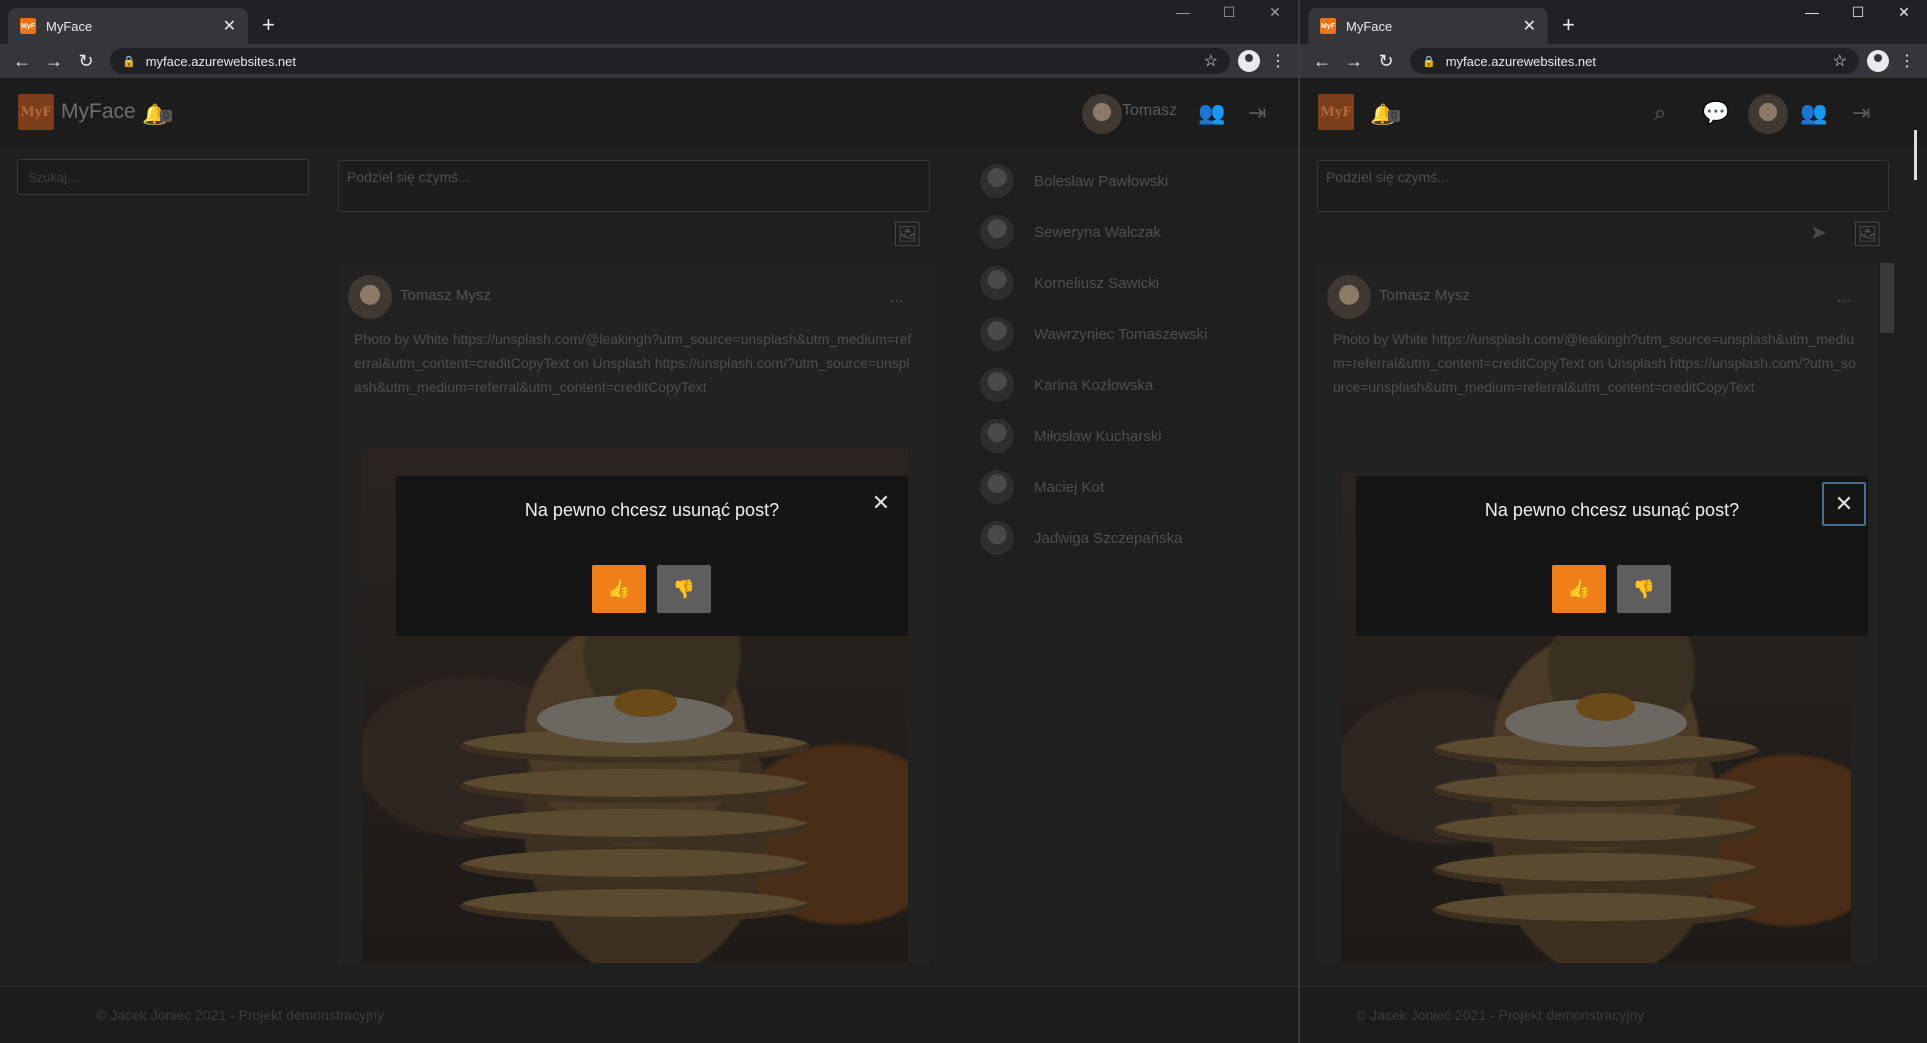  Describe the element at coordinates (1042, 487) in the screenshot. I see `friend-item: Maciej Kot` at that location.